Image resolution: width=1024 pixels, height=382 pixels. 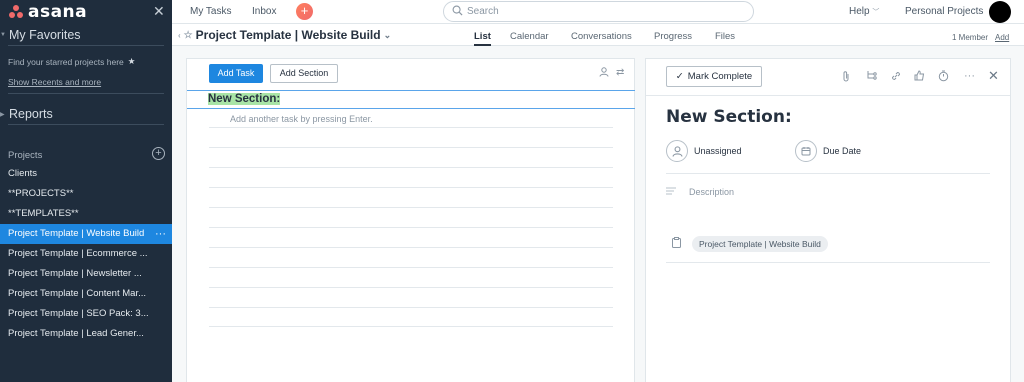 I want to click on subtask-icon, so click(x=871, y=77).